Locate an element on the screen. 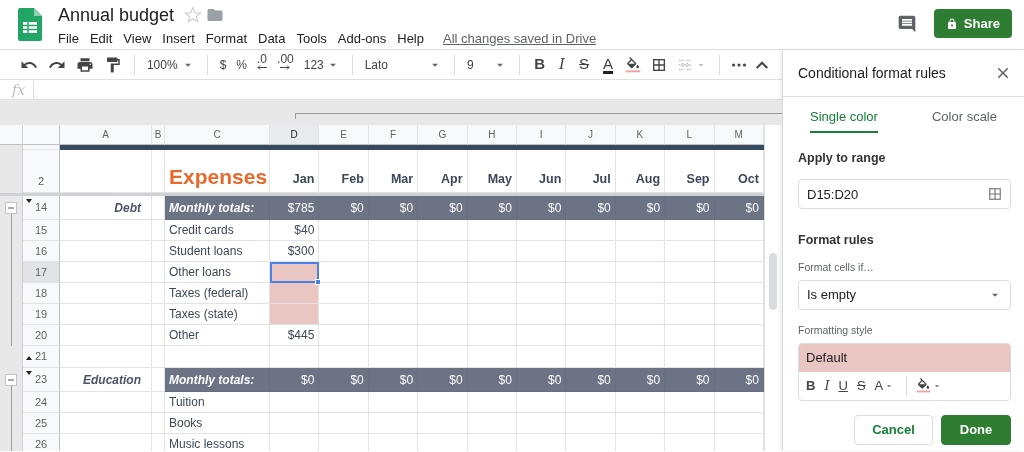  increase-decimals-button: .00 is located at coordinates (285, 64).